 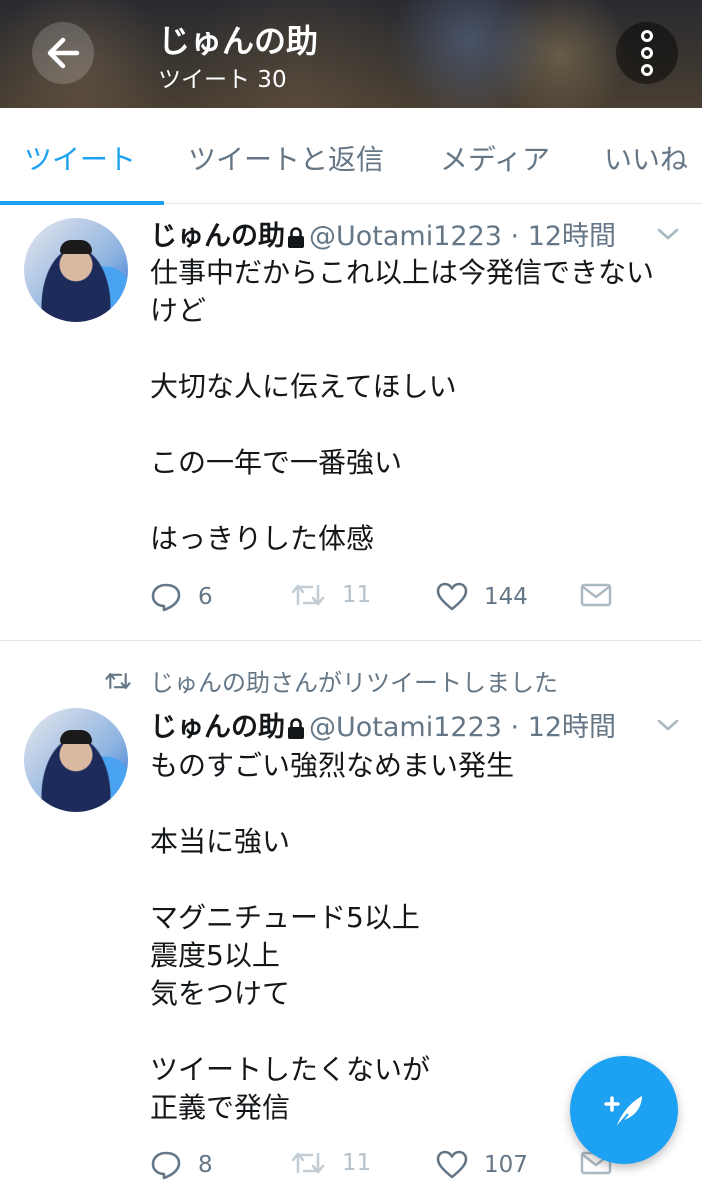 I want to click on more-options-button, so click(x=647, y=53).